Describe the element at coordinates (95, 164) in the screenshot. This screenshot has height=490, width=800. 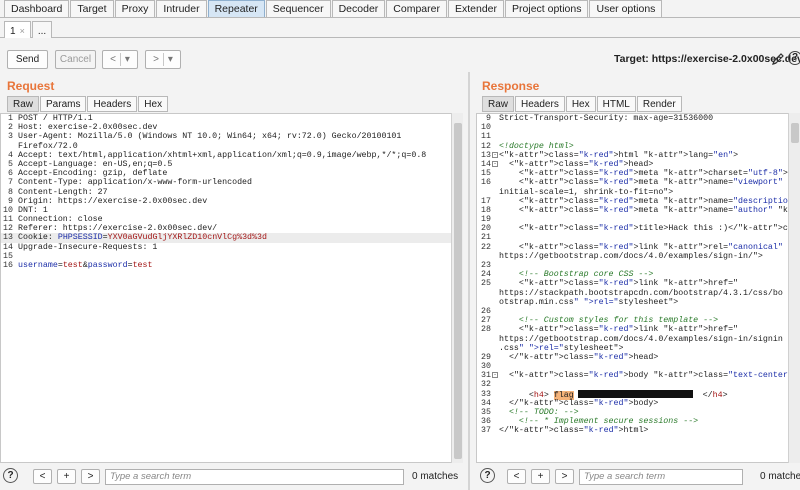
I see `line-text: Accept-Language: en-US,en;q=0.5` at that location.